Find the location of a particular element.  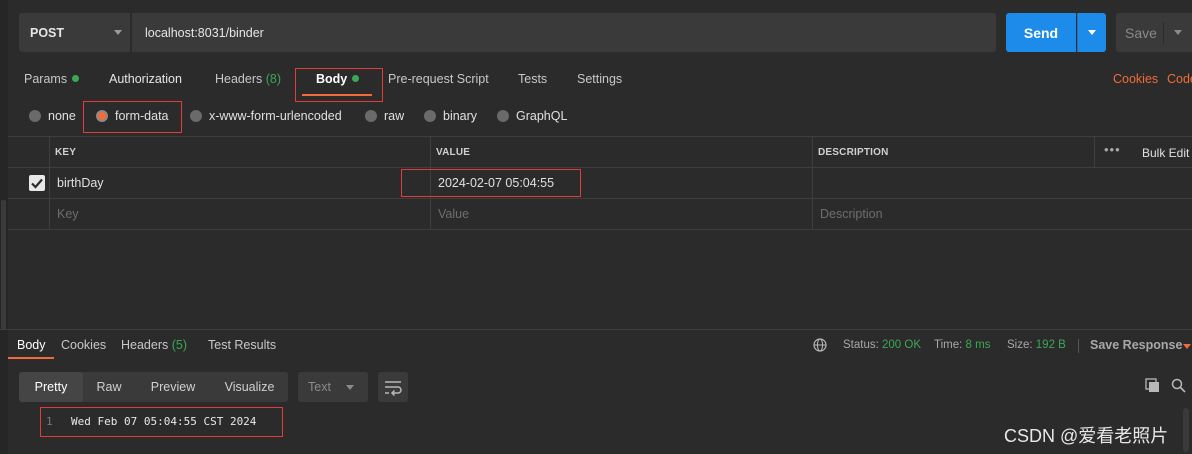

radio-label: GraphQL is located at coordinates (542, 116).